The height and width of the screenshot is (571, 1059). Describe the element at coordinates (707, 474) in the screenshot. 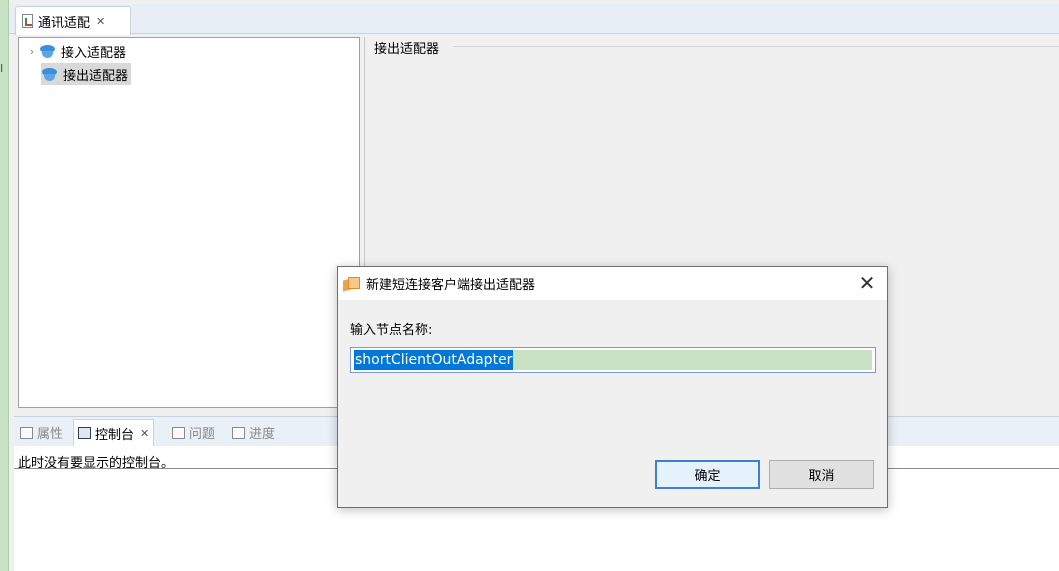

I see `ok-button: 确定` at that location.